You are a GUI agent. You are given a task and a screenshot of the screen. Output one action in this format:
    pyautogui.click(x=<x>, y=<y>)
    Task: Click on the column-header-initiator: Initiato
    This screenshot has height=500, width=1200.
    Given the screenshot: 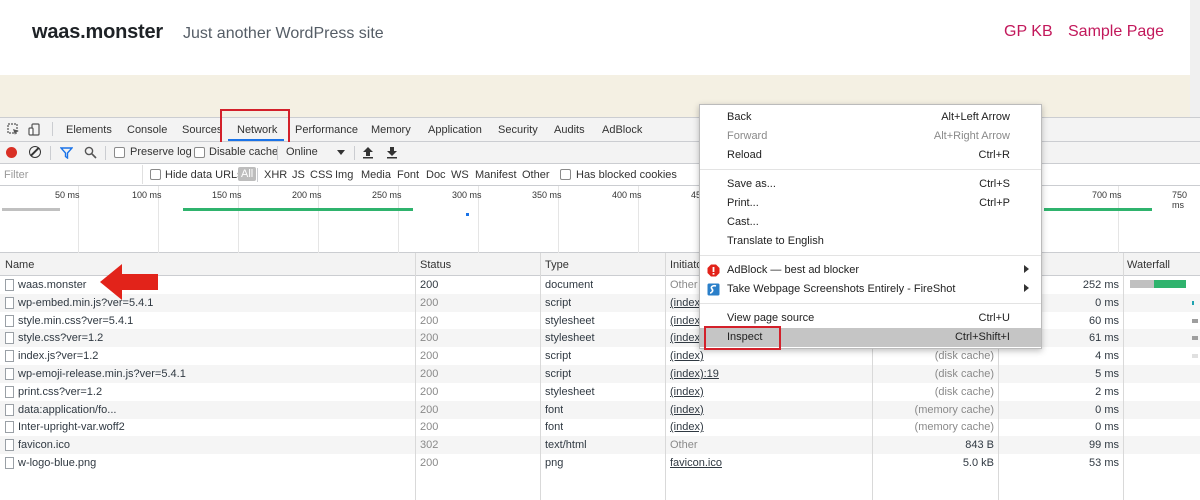 What is the action you would take?
    pyautogui.click(x=686, y=265)
    